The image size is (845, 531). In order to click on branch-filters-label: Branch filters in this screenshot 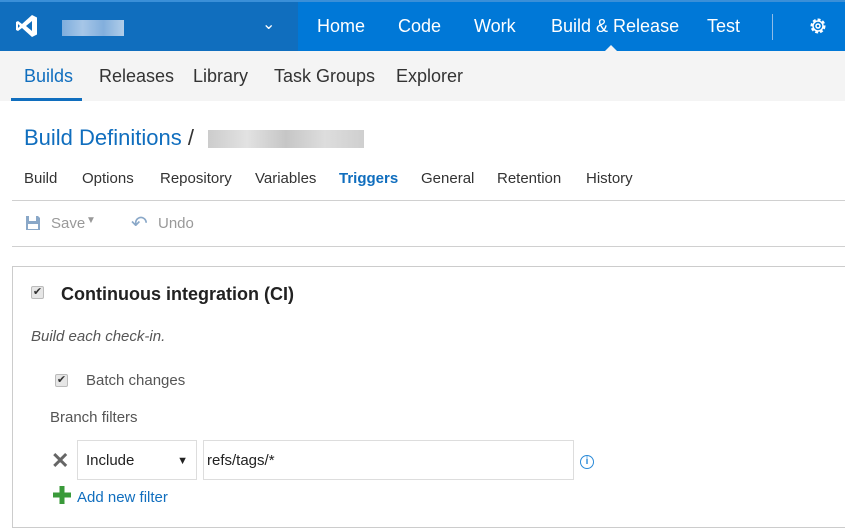, I will do `click(94, 417)`.